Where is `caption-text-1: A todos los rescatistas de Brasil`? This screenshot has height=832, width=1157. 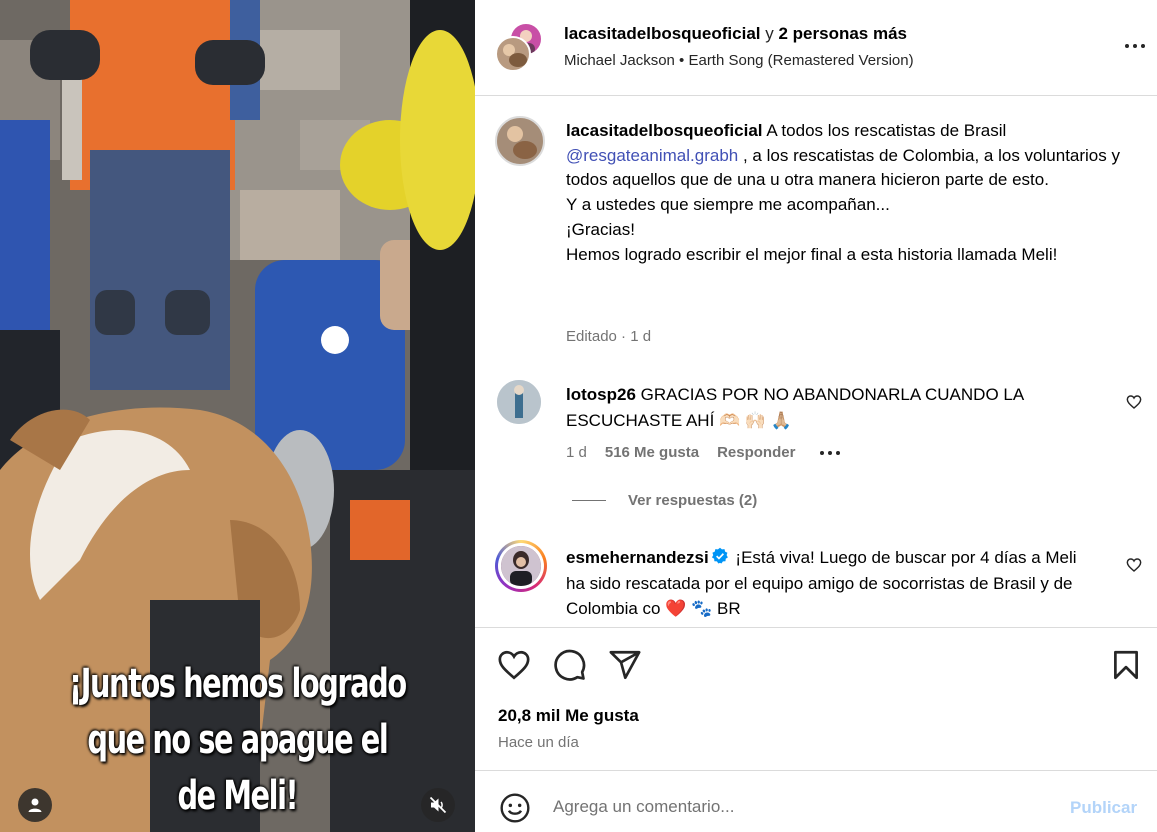
caption-text-1: A todos los rescatistas de Brasil is located at coordinates (886, 130).